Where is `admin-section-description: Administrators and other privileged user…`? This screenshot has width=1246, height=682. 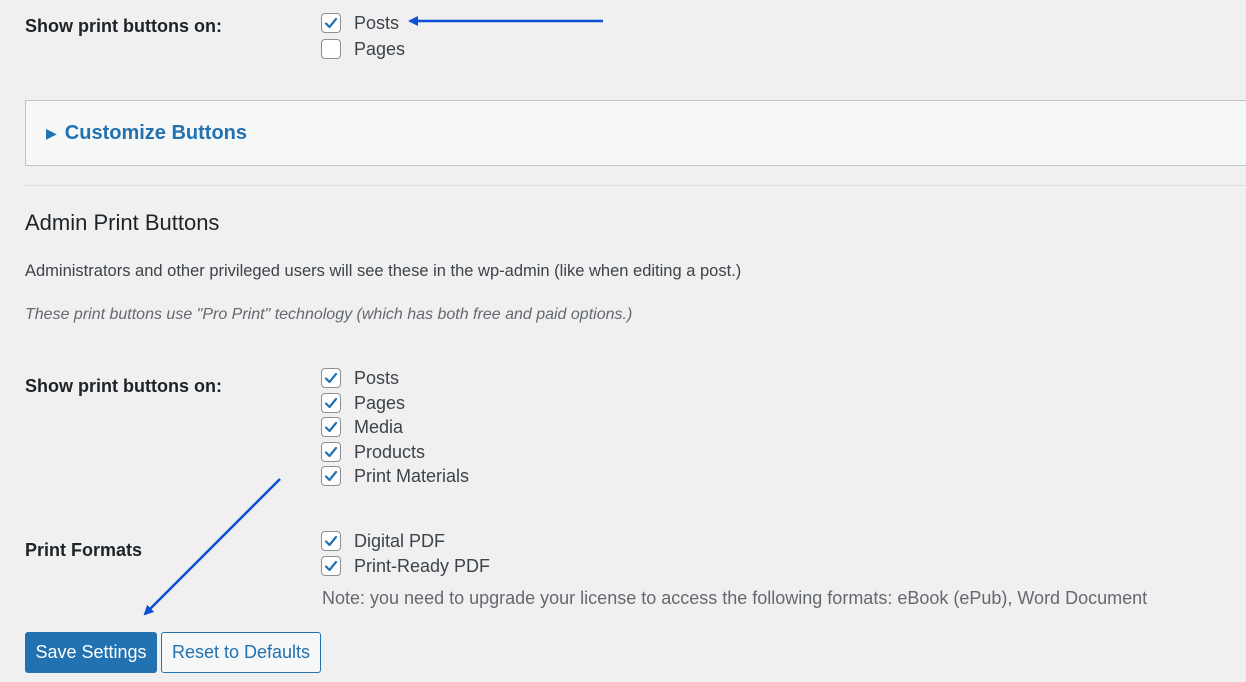 admin-section-description: Administrators and other privileged user… is located at coordinates (383, 271).